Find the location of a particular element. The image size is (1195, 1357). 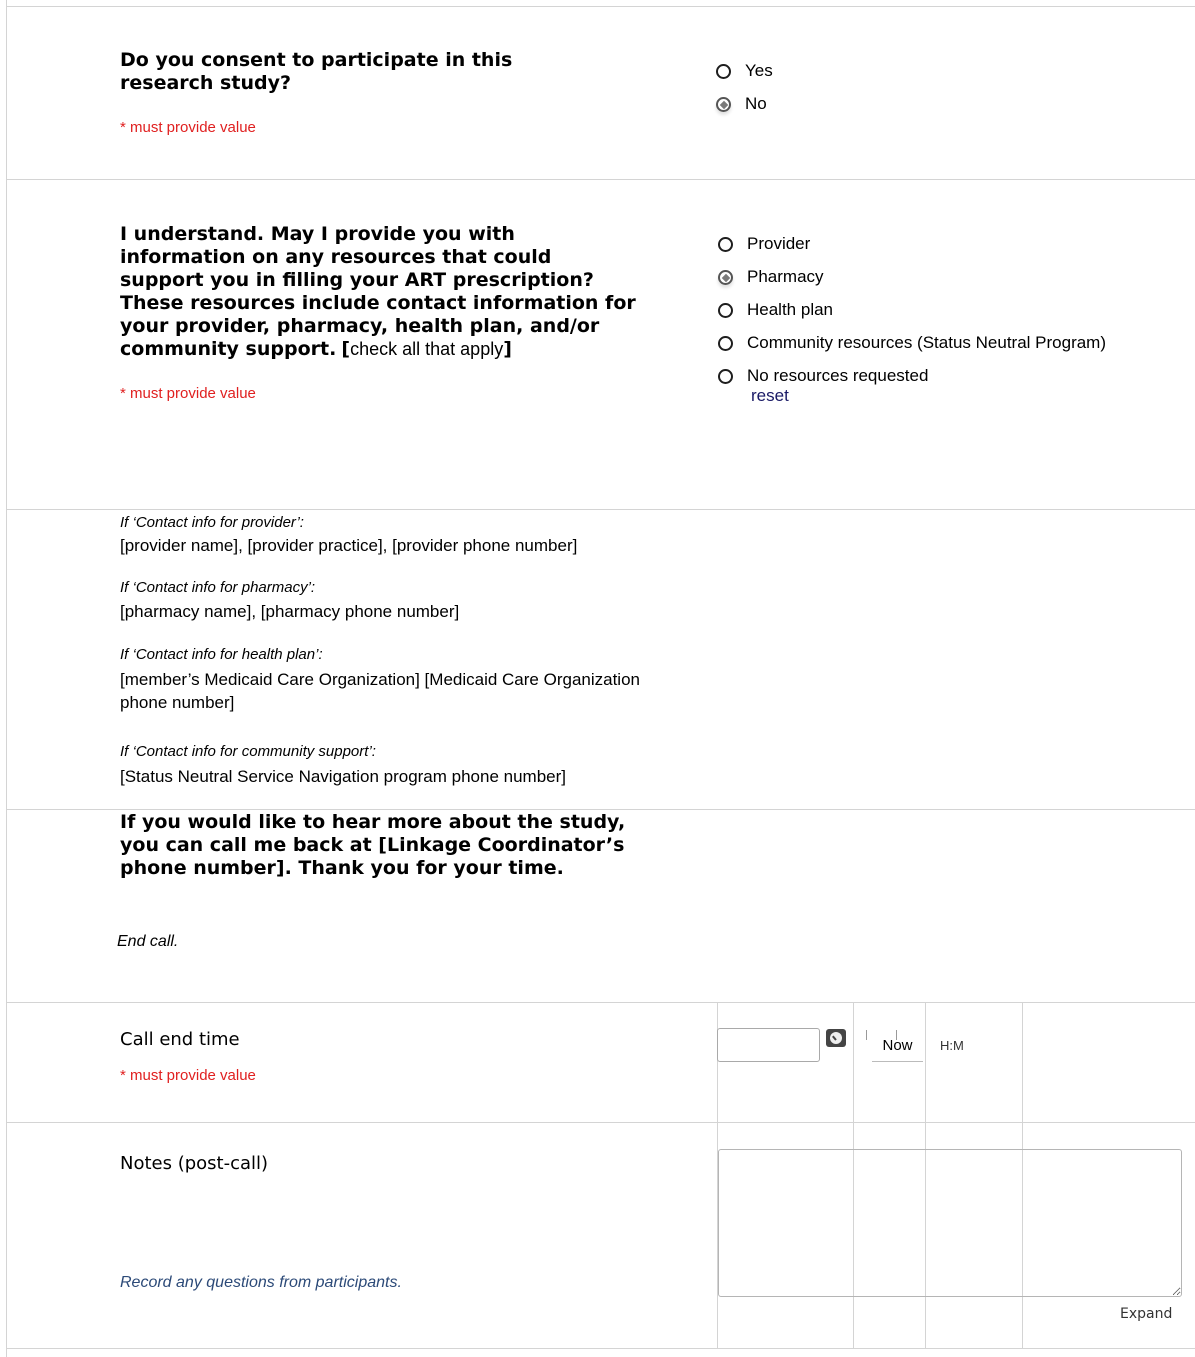

radio-community is located at coordinates (725, 343).